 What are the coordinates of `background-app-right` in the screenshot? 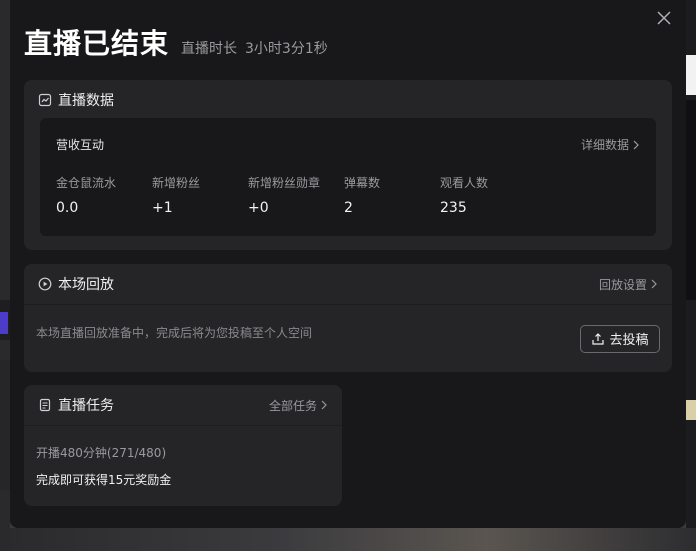 It's located at (691, 275).